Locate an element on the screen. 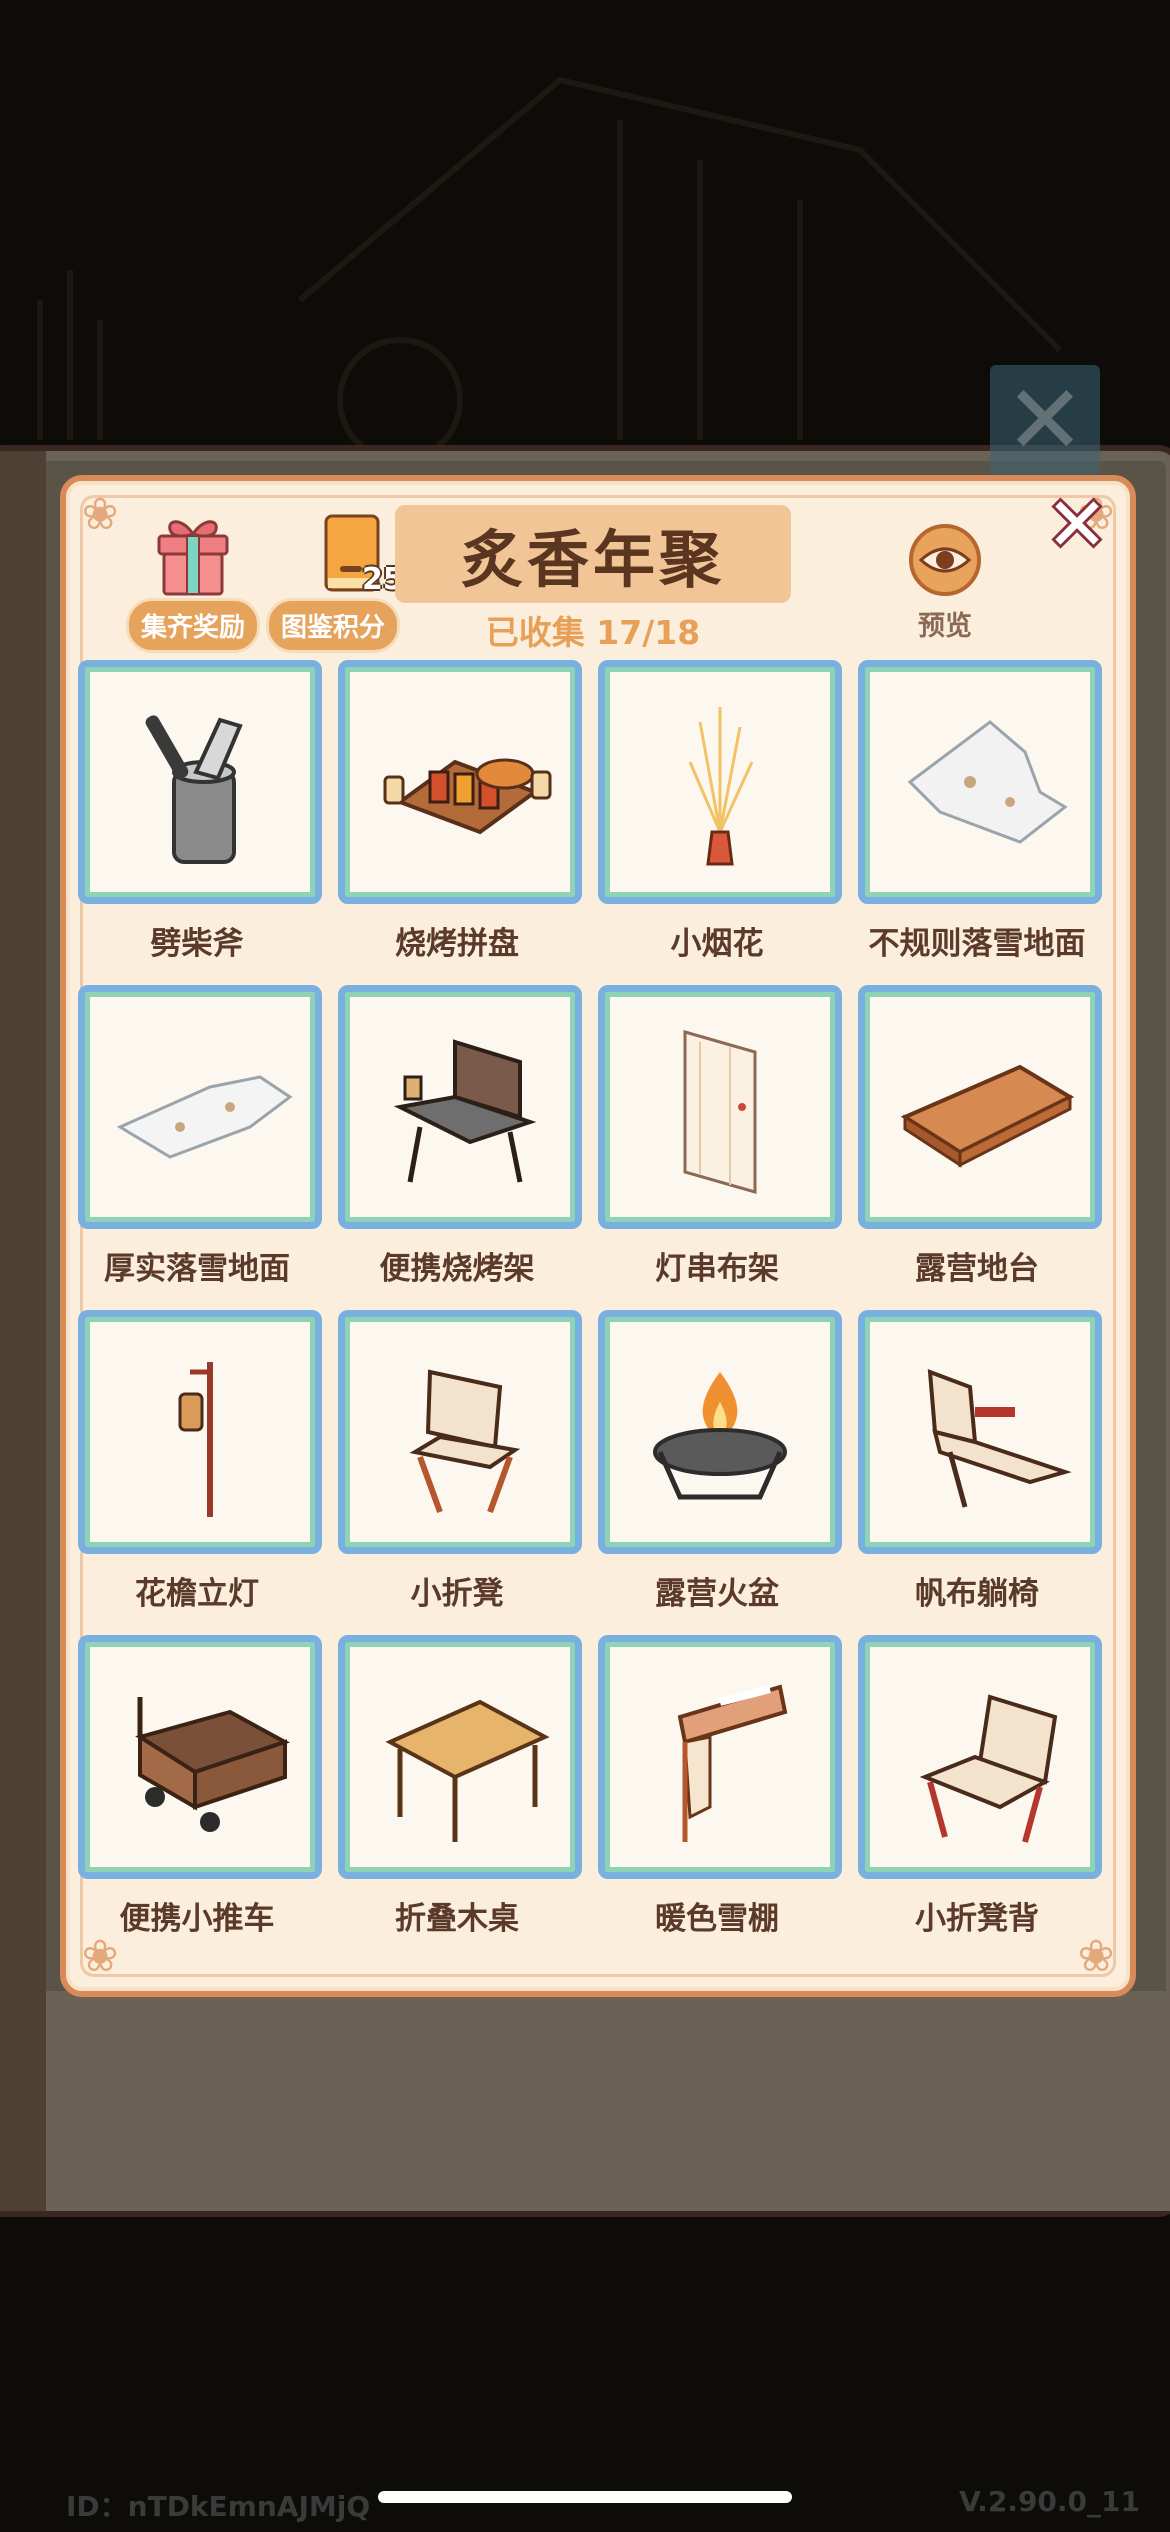 The image size is (1170, 2532). warm-snow-canopy-icon is located at coordinates (732, 1763).